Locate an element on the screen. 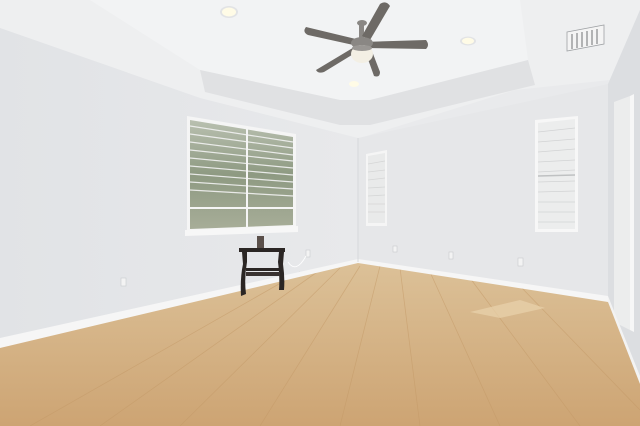 The image size is (640, 426). doorway is located at coordinates (622, 213).